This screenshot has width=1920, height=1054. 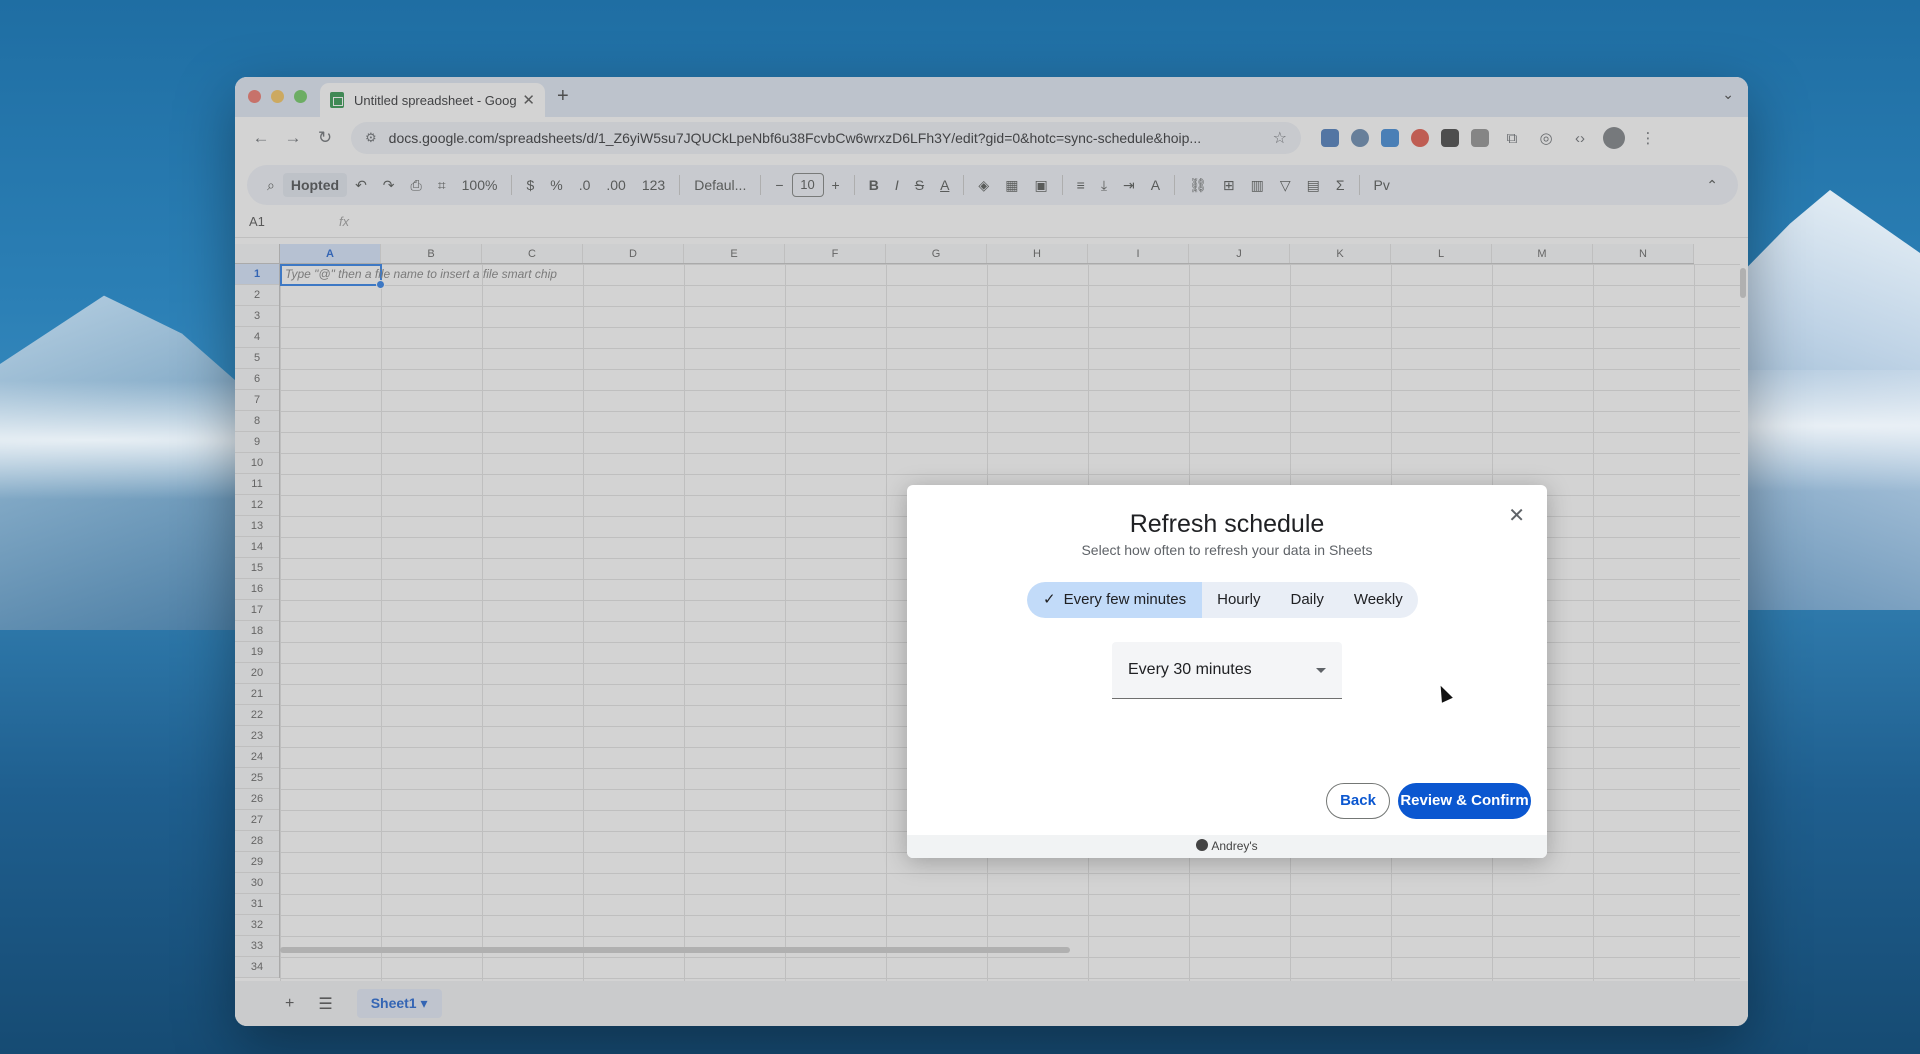 What do you see at coordinates (1125, 599) in the screenshot?
I see `segment-label: Every few minutes` at bounding box center [1125, 599].